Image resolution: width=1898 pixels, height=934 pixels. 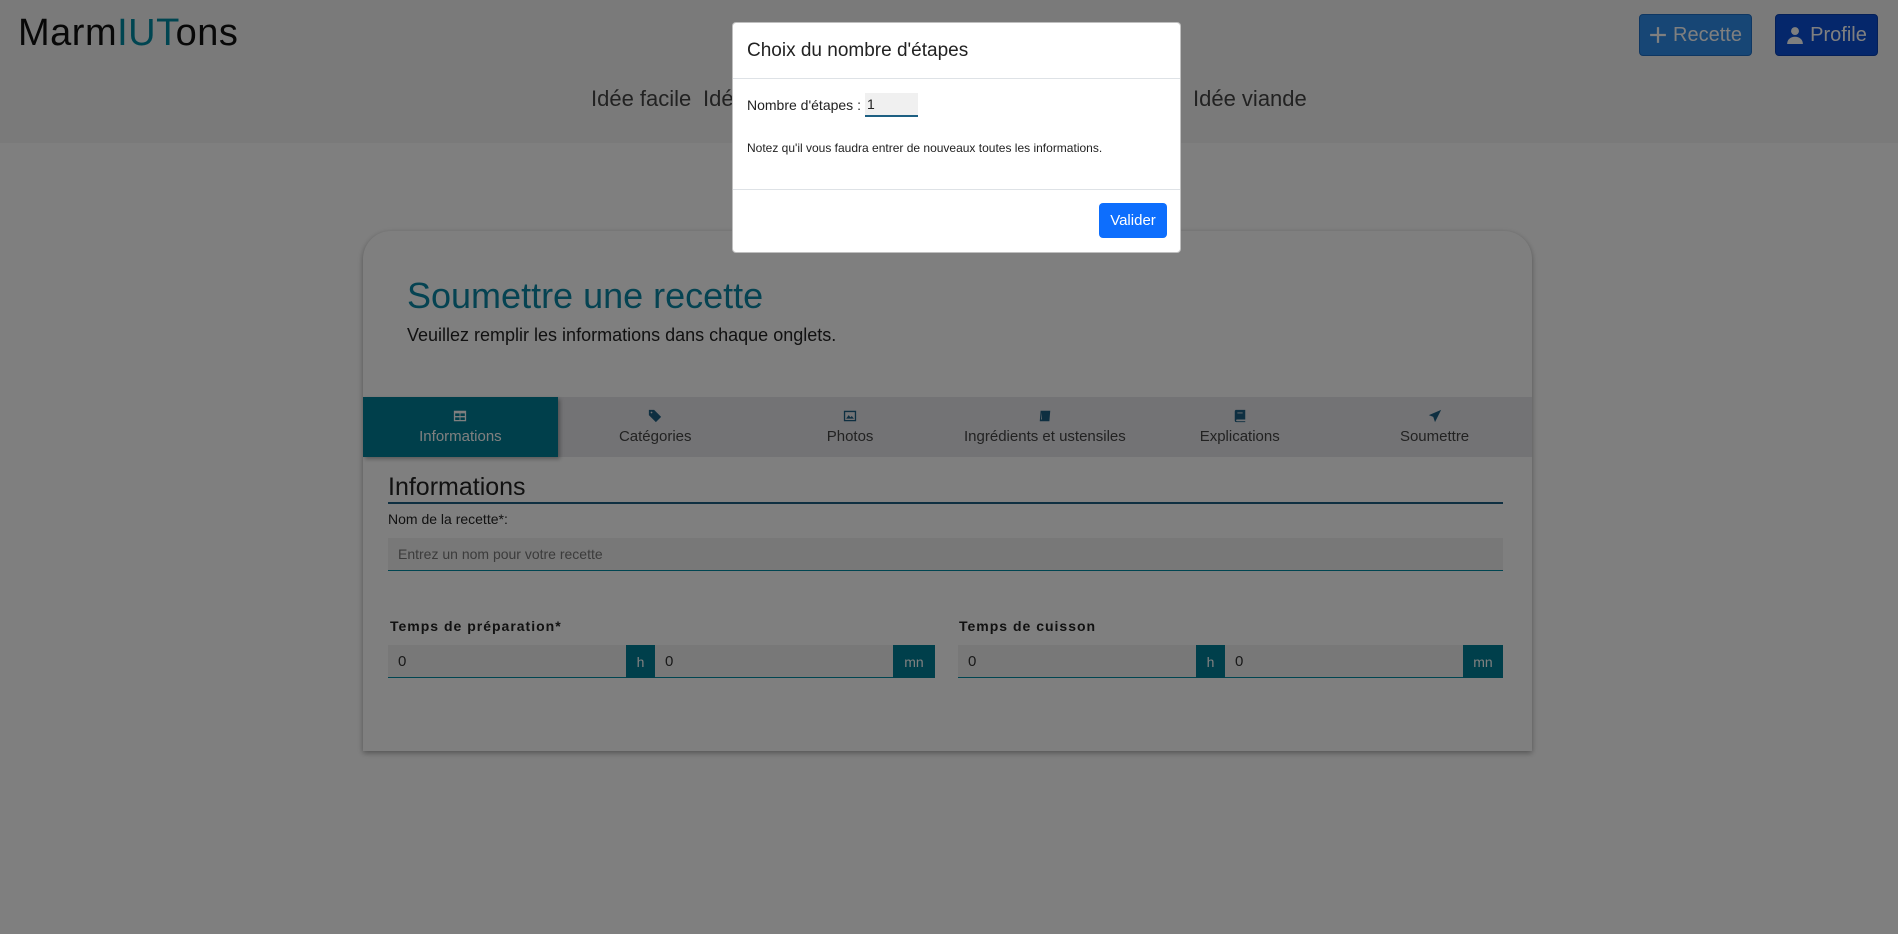 I want to click on valider-button: Valider, so click(x=1133, y=220).